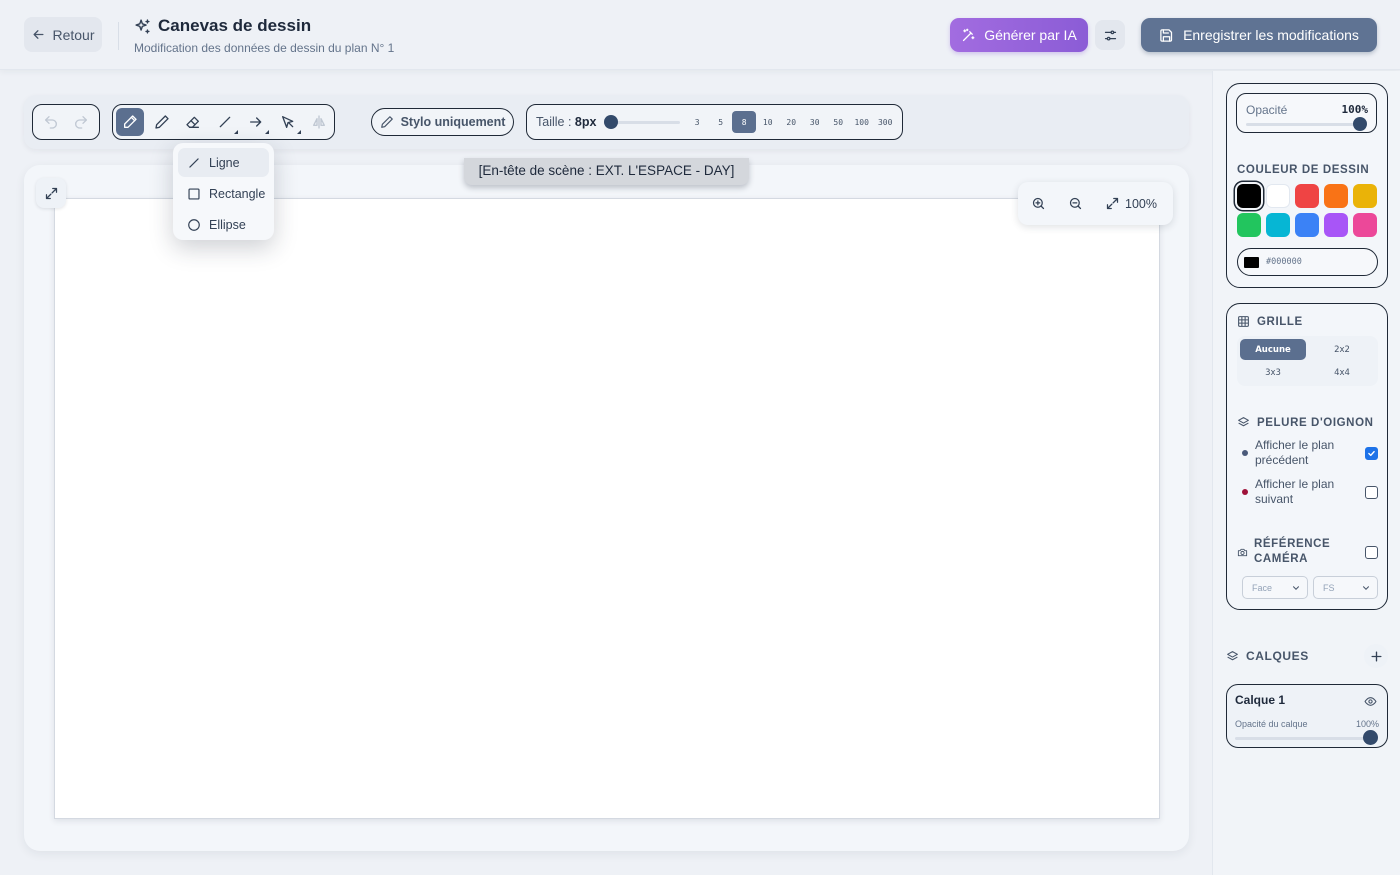  I want to click on select-tool-button, so click(288, 122).